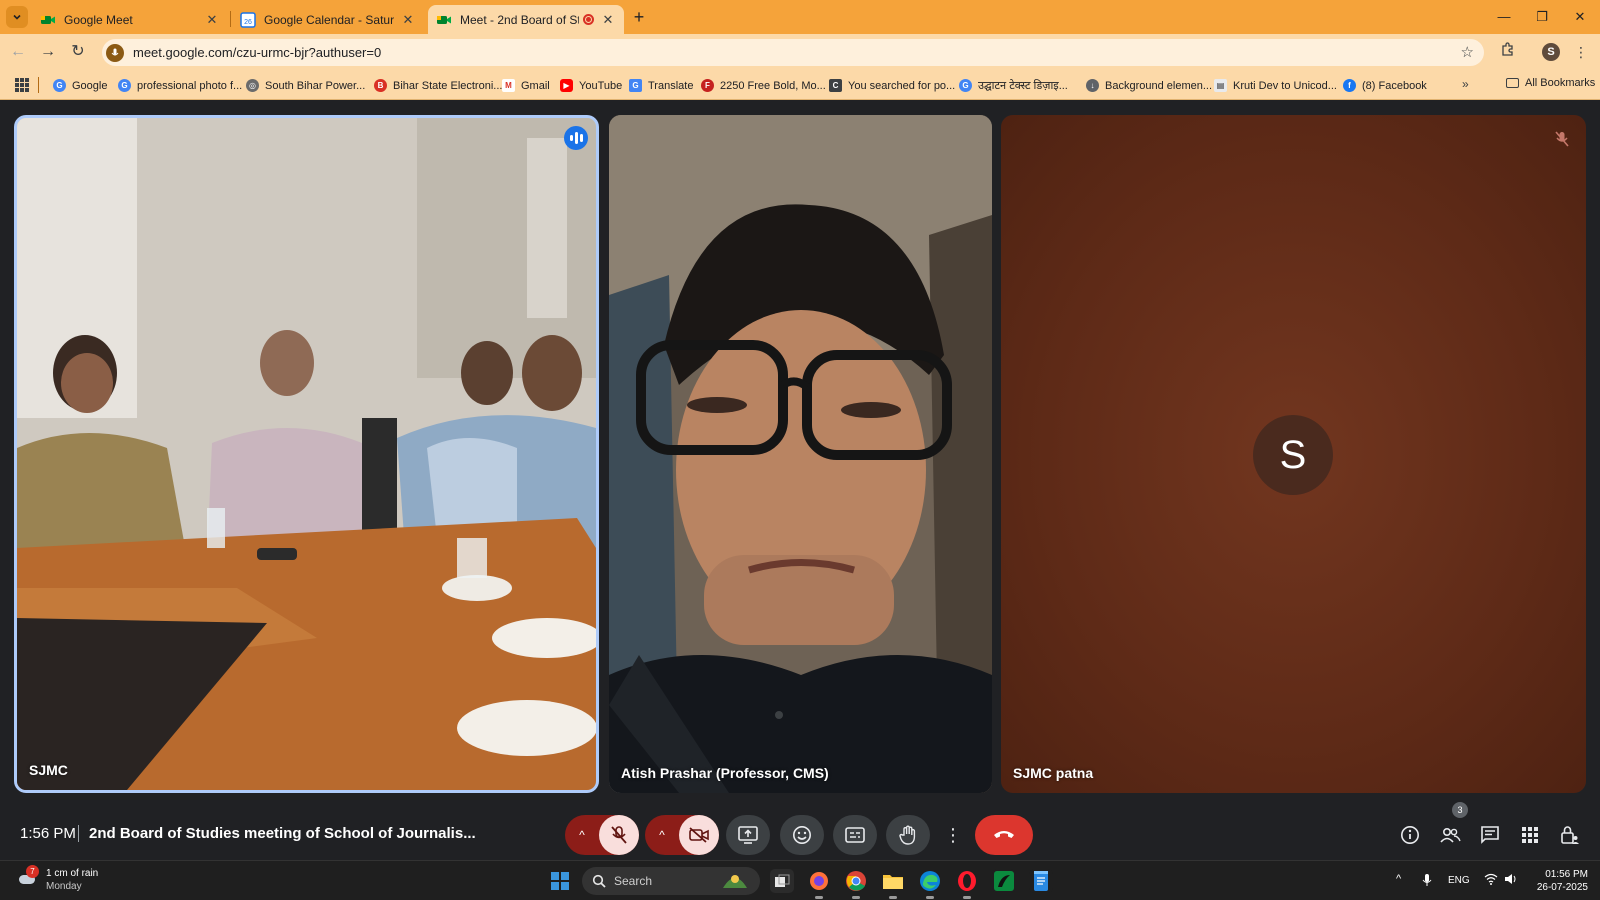 This screenshot has width=1600, height=900. What do you see at coordinates (1460, 810) in the screenshot?
I see `participant-count-badge: 3` at bounding box center [1460, 810].